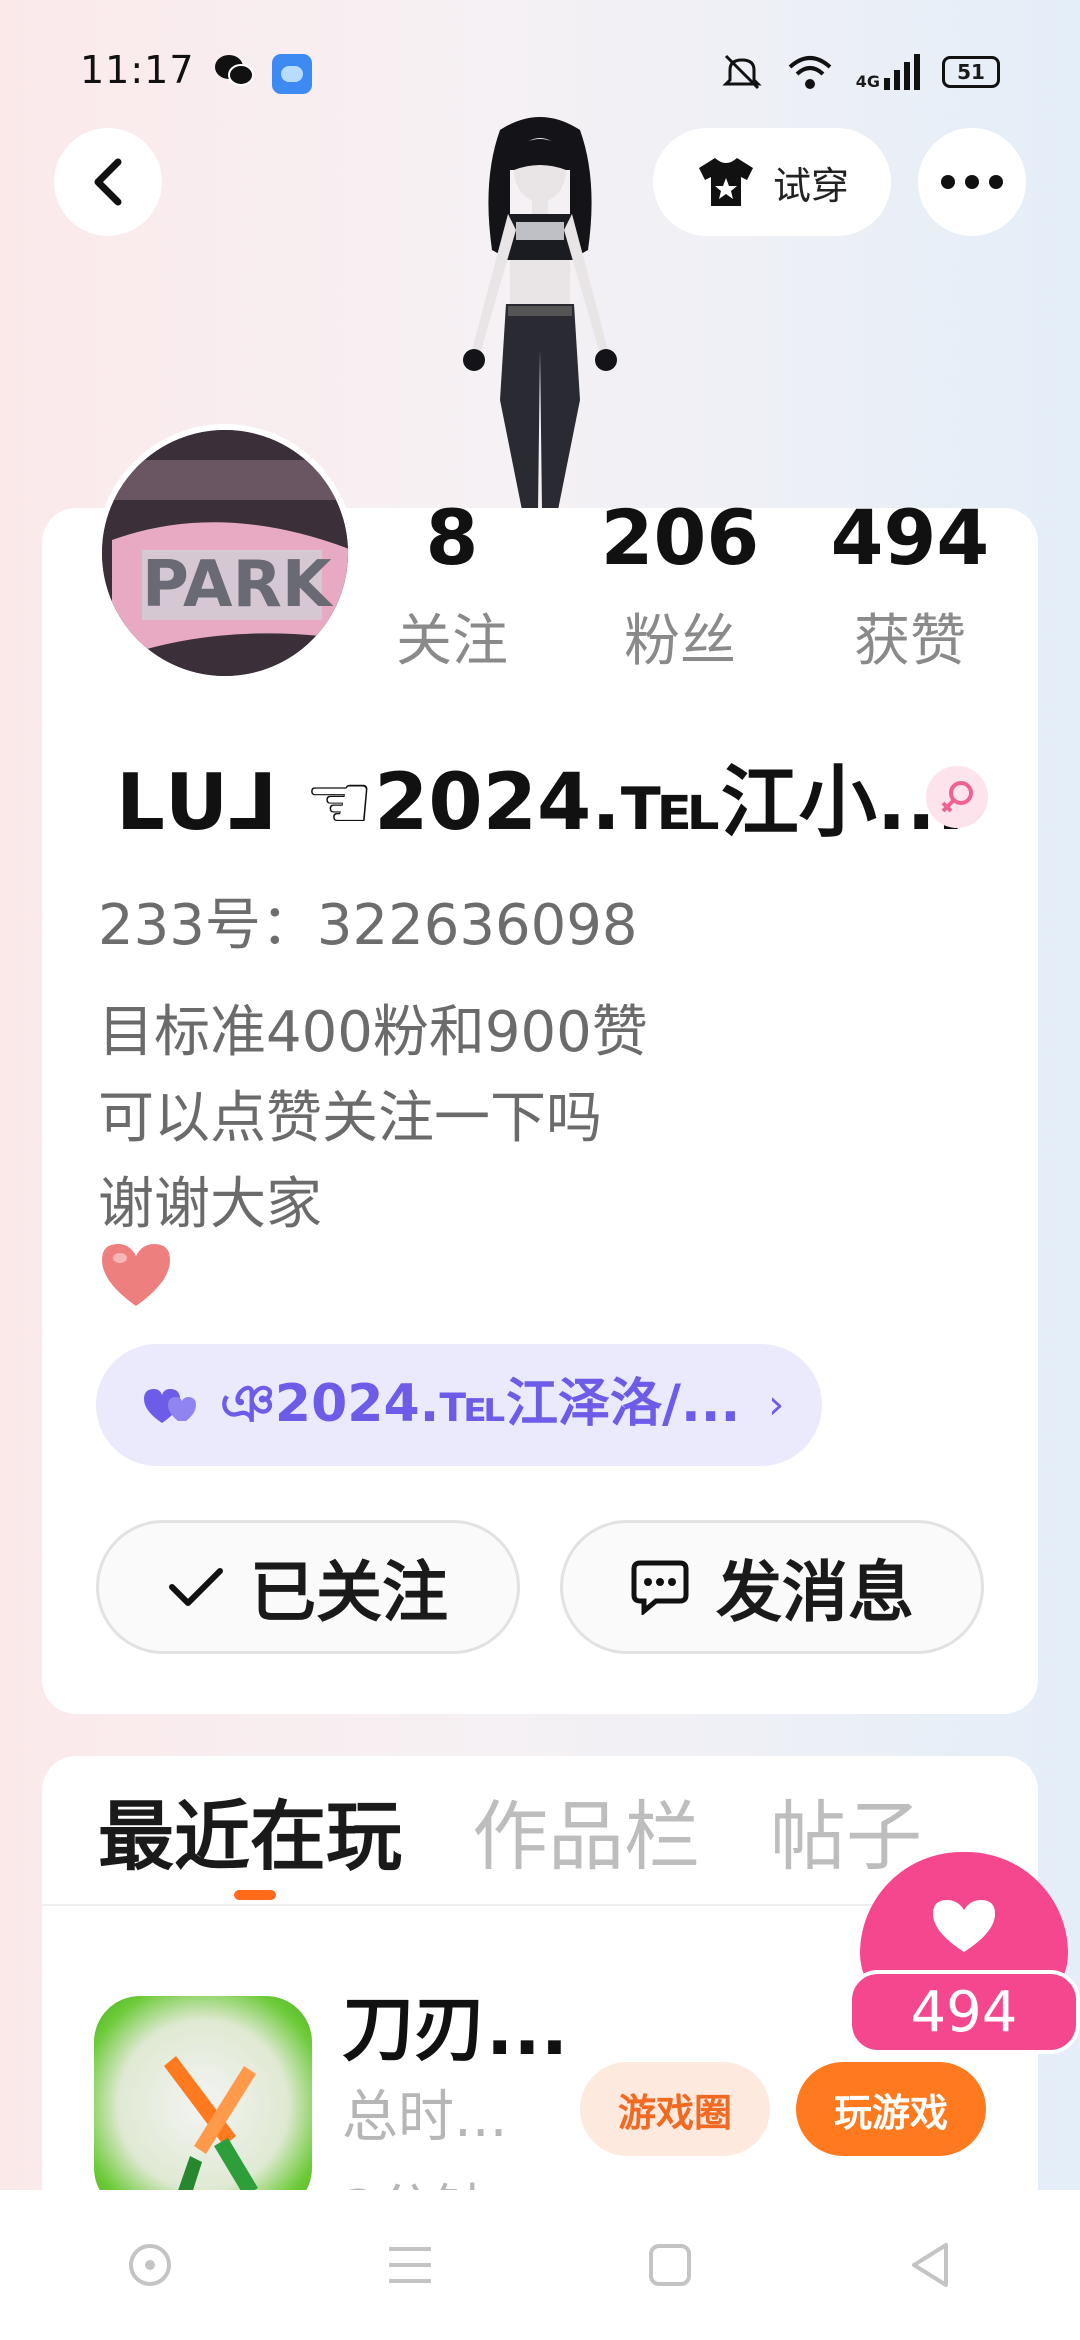 Image resolution: width=1080 pixels, height=2340 pixels. Describe the element at coordinates (196, 1587) in the screenshot. I see `check-icon` at that location.